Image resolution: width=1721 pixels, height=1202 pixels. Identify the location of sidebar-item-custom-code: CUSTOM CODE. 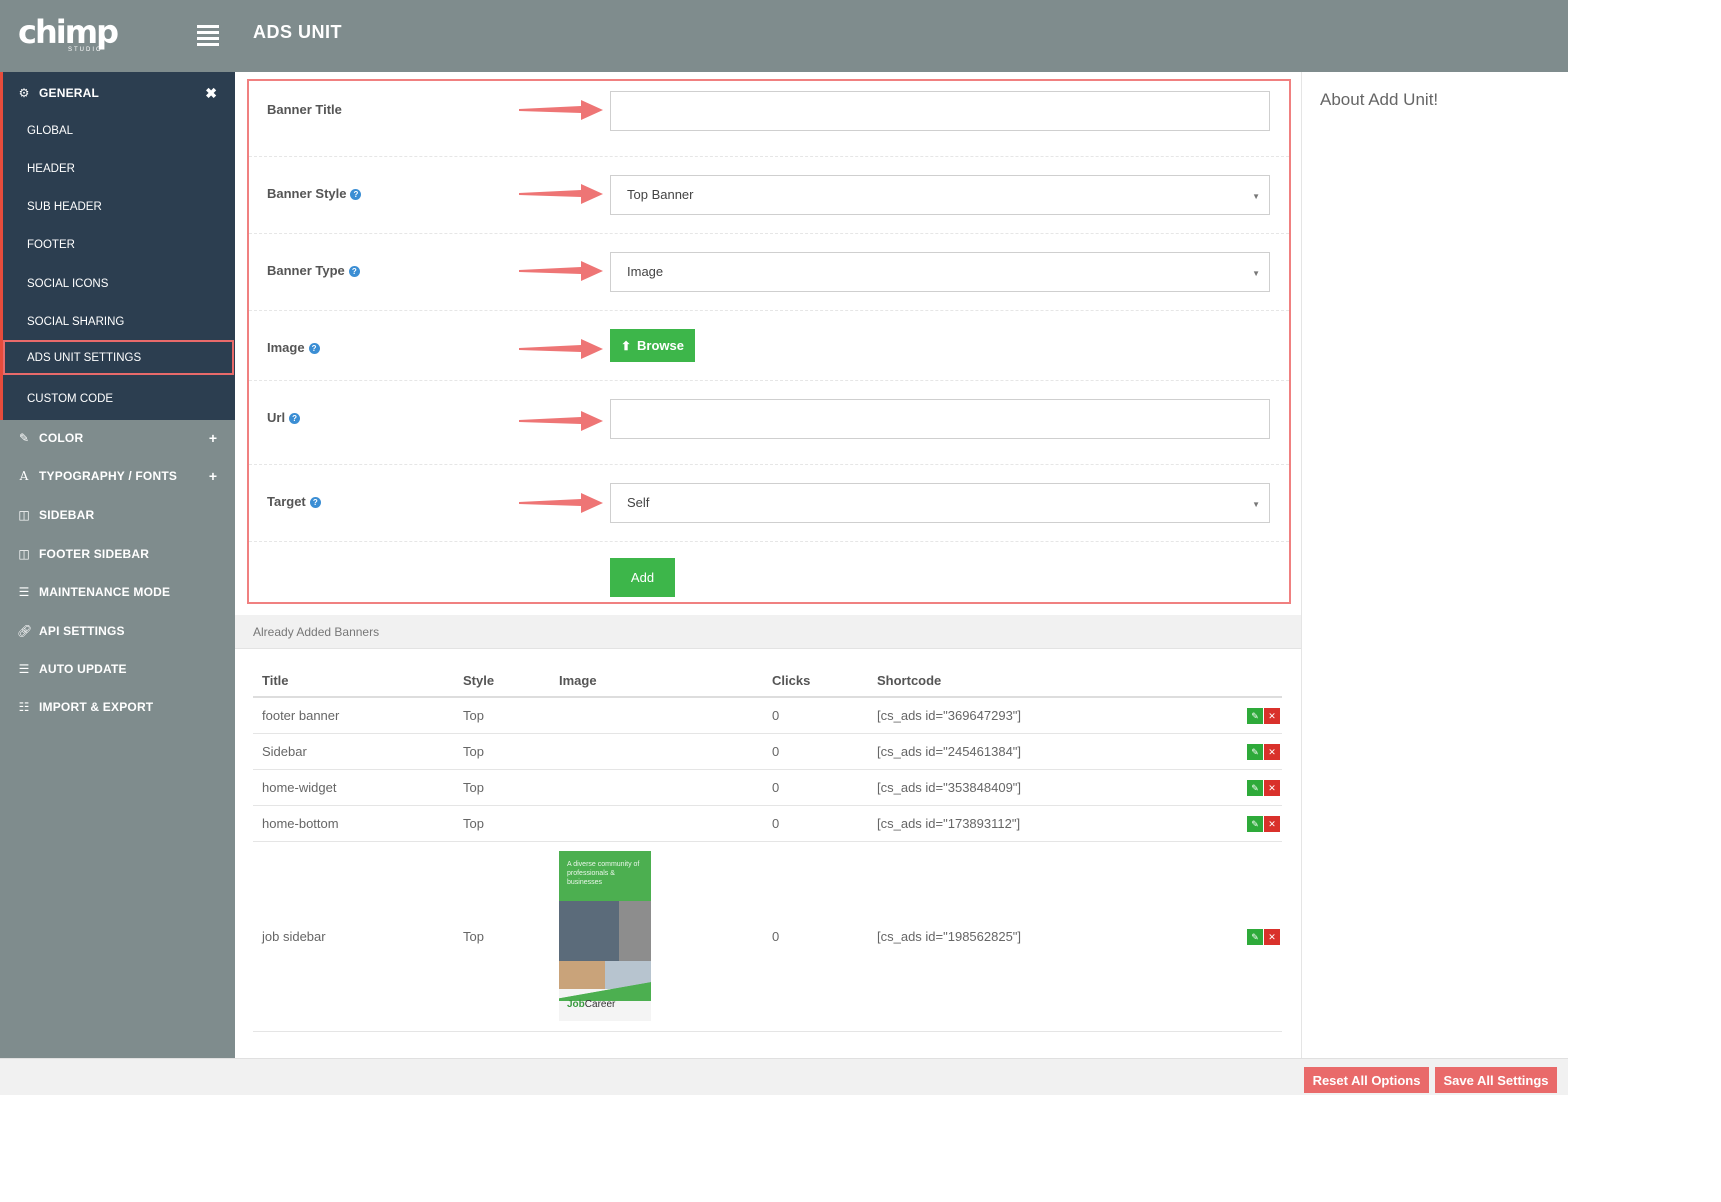
(119, 399).